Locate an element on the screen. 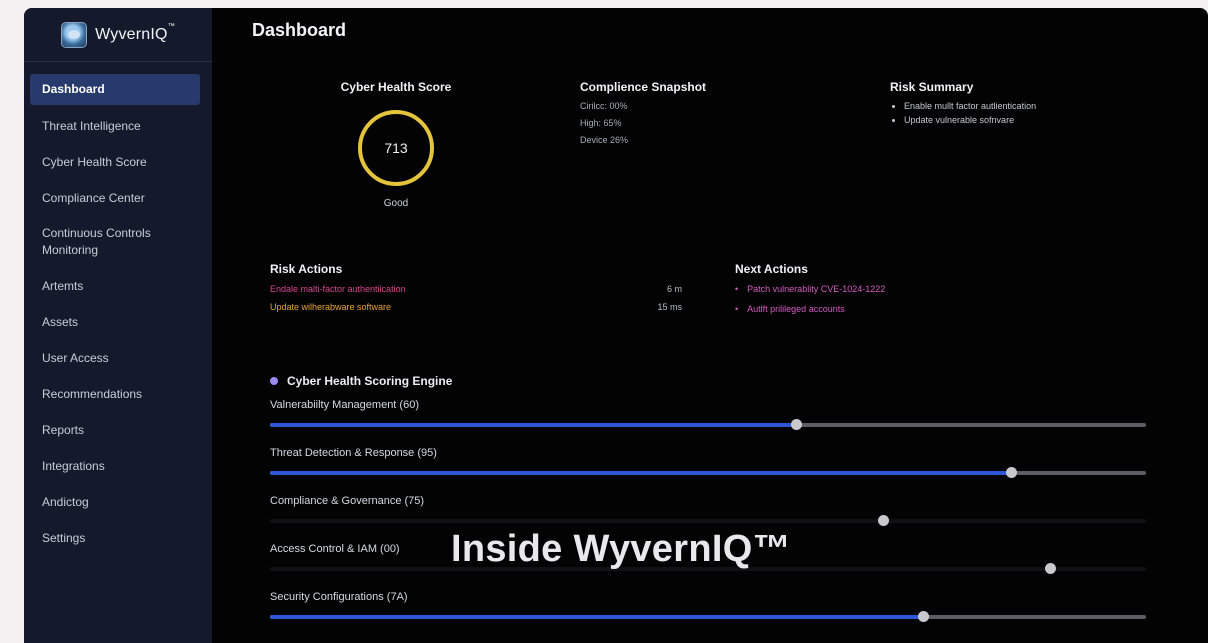  card-title: Risk Summary is located at coordinates (932, 87).